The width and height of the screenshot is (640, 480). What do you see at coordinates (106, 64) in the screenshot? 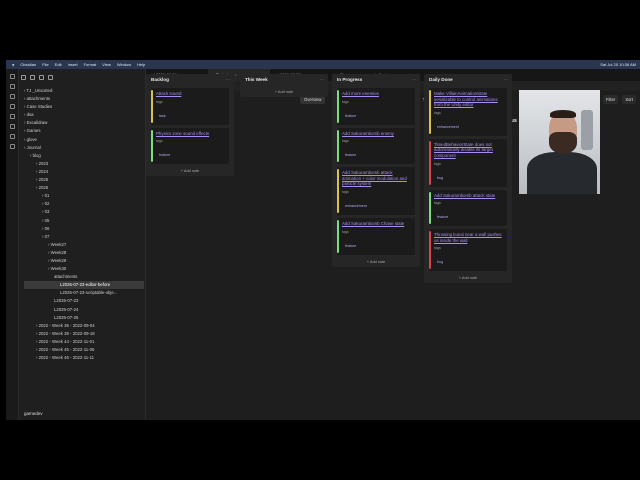
I see `menu-view: View` at bounding box center [106, 64].